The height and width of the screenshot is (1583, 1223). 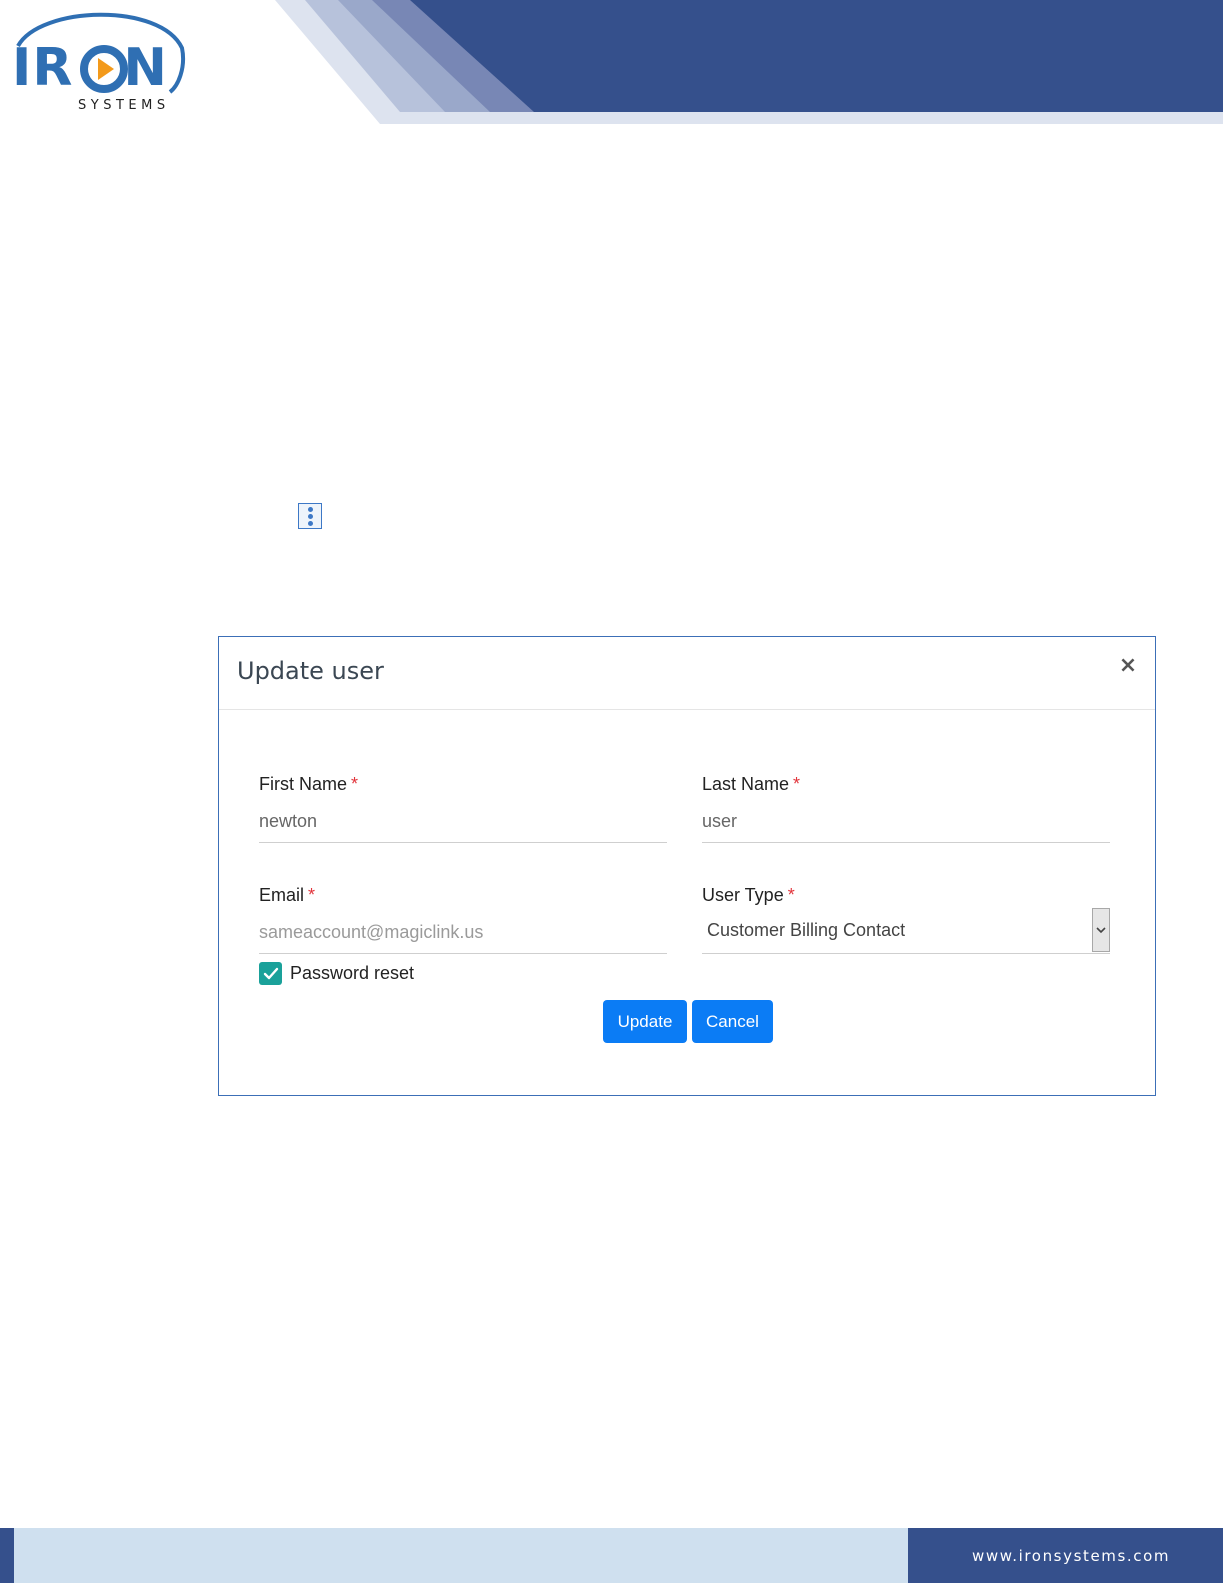 What do you see at coordinates (463, 822) in the screenshot?
I see `first-name-input` at bounding box center [463, 822].